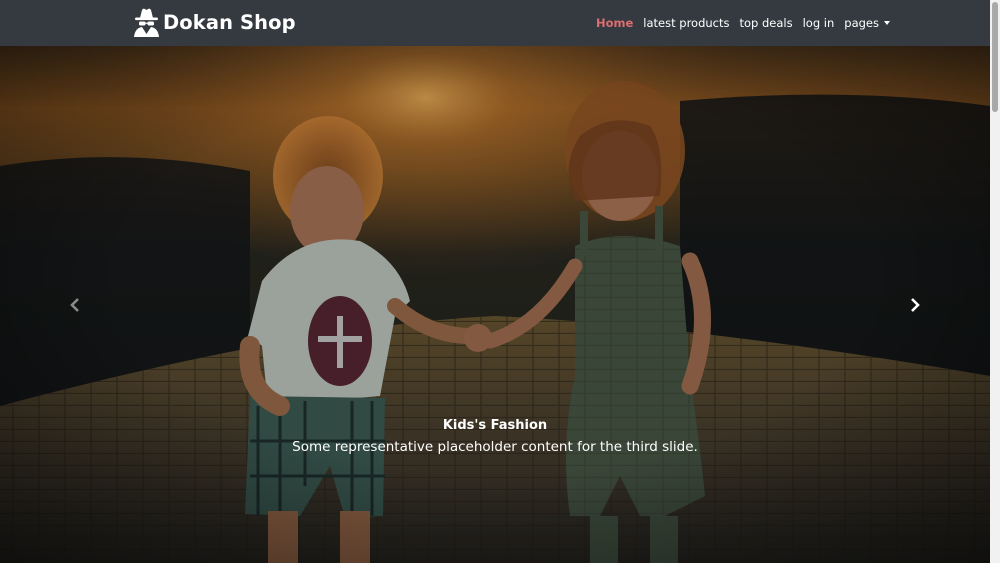 This screenshot has width=1000, height=563. Describe the element at coordinates (887, 23) in the screenshot. I see `caret-down-icon` at that location.